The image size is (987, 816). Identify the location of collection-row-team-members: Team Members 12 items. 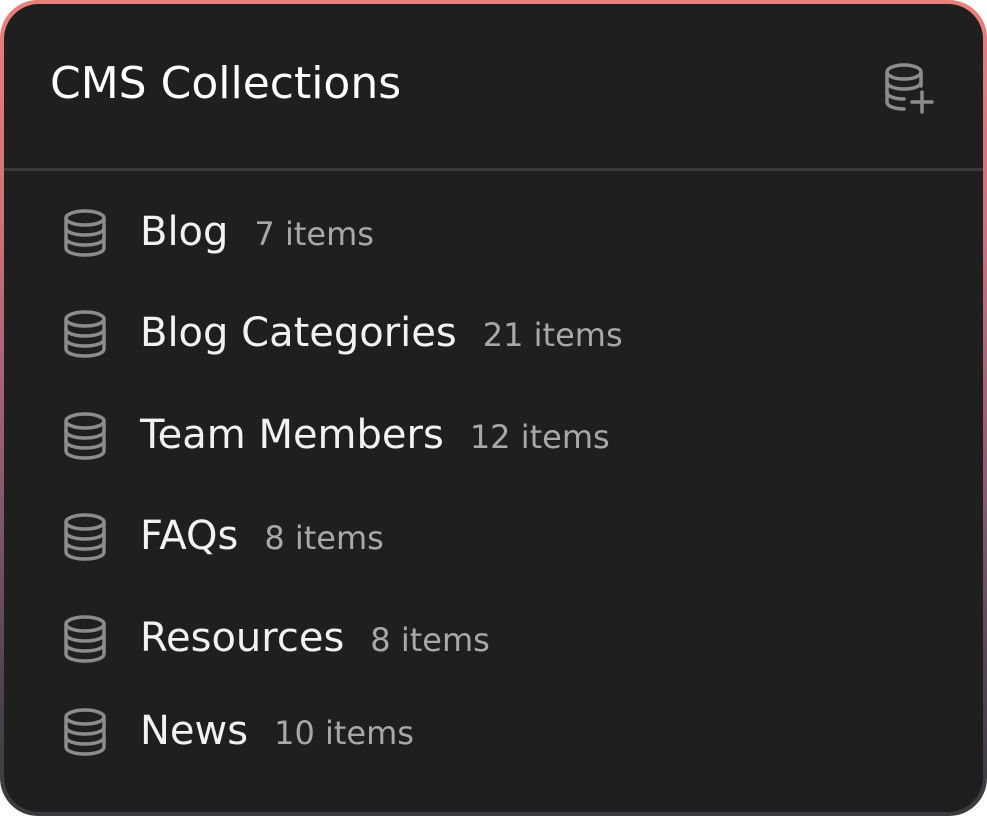
(493, 433).